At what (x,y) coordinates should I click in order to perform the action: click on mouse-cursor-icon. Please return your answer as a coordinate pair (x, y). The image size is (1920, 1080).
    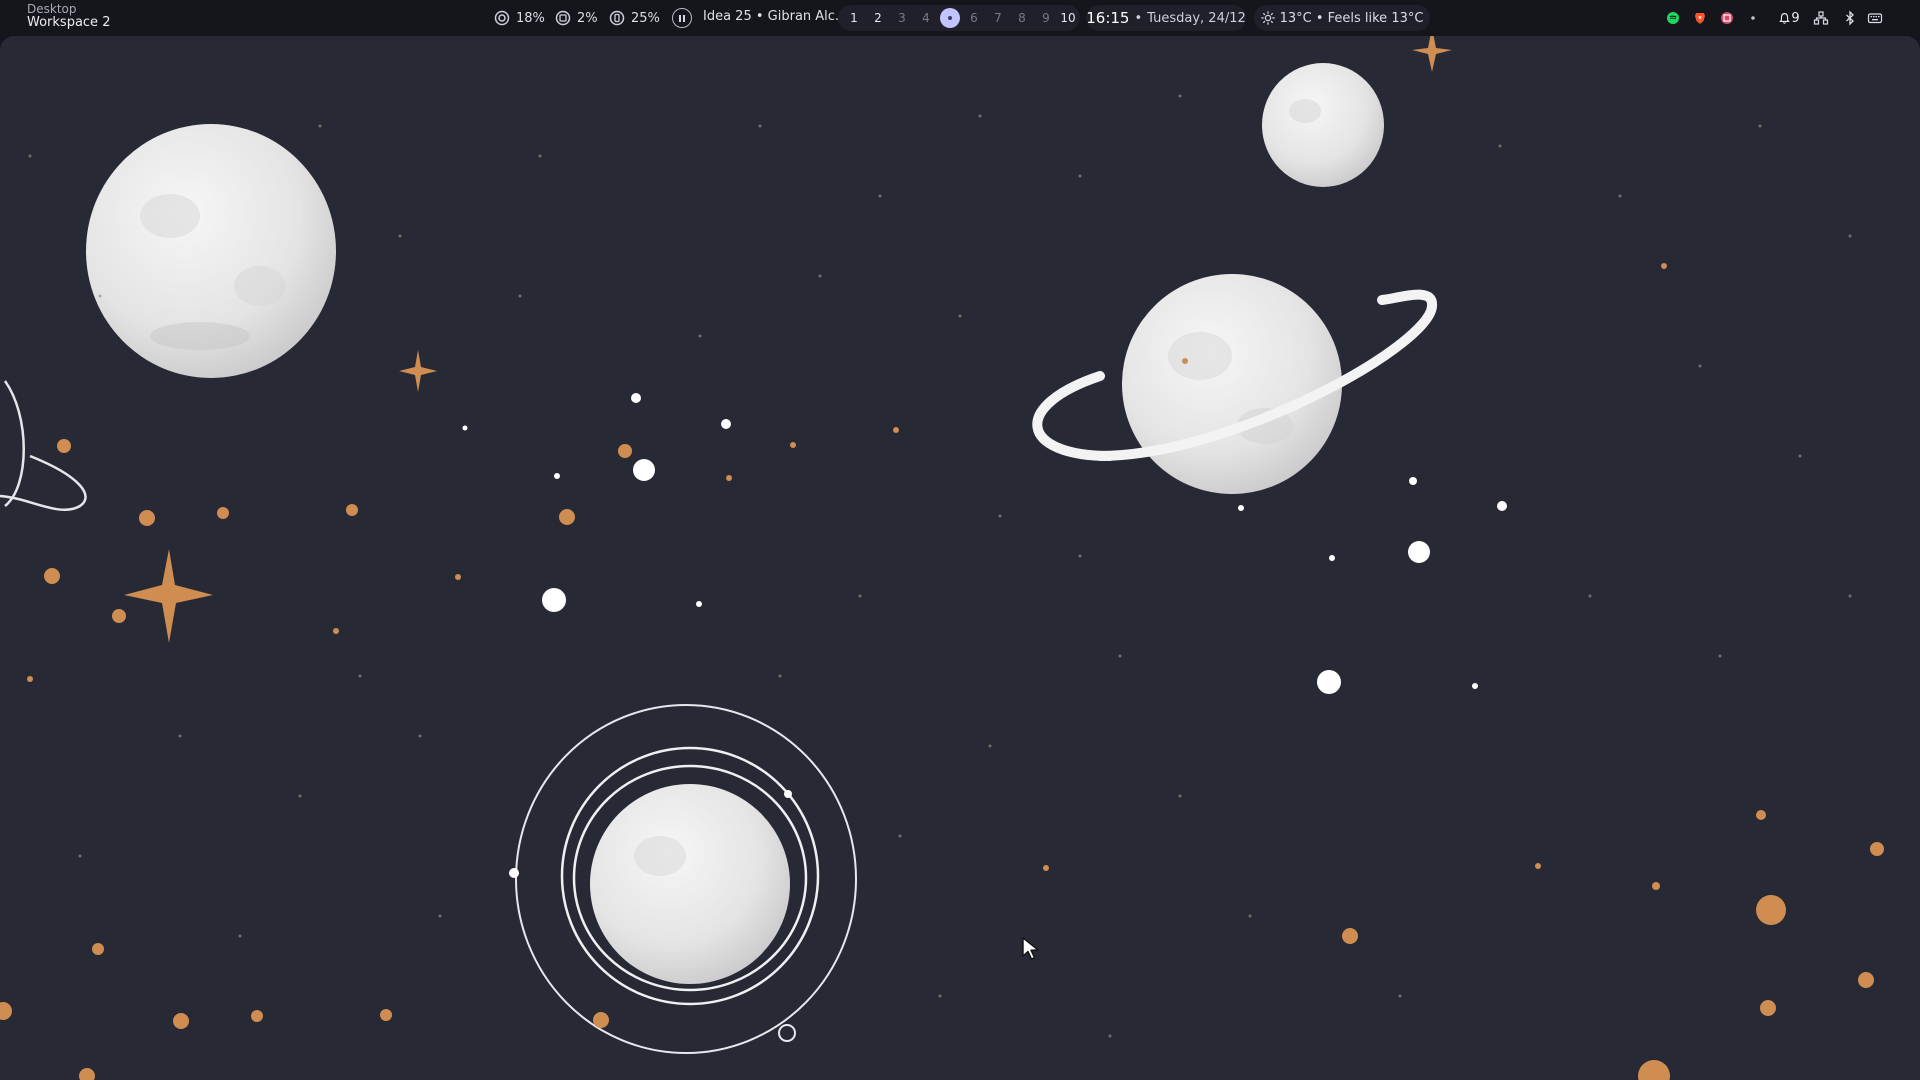
    Looking at the image, I should click on (1030, 948).